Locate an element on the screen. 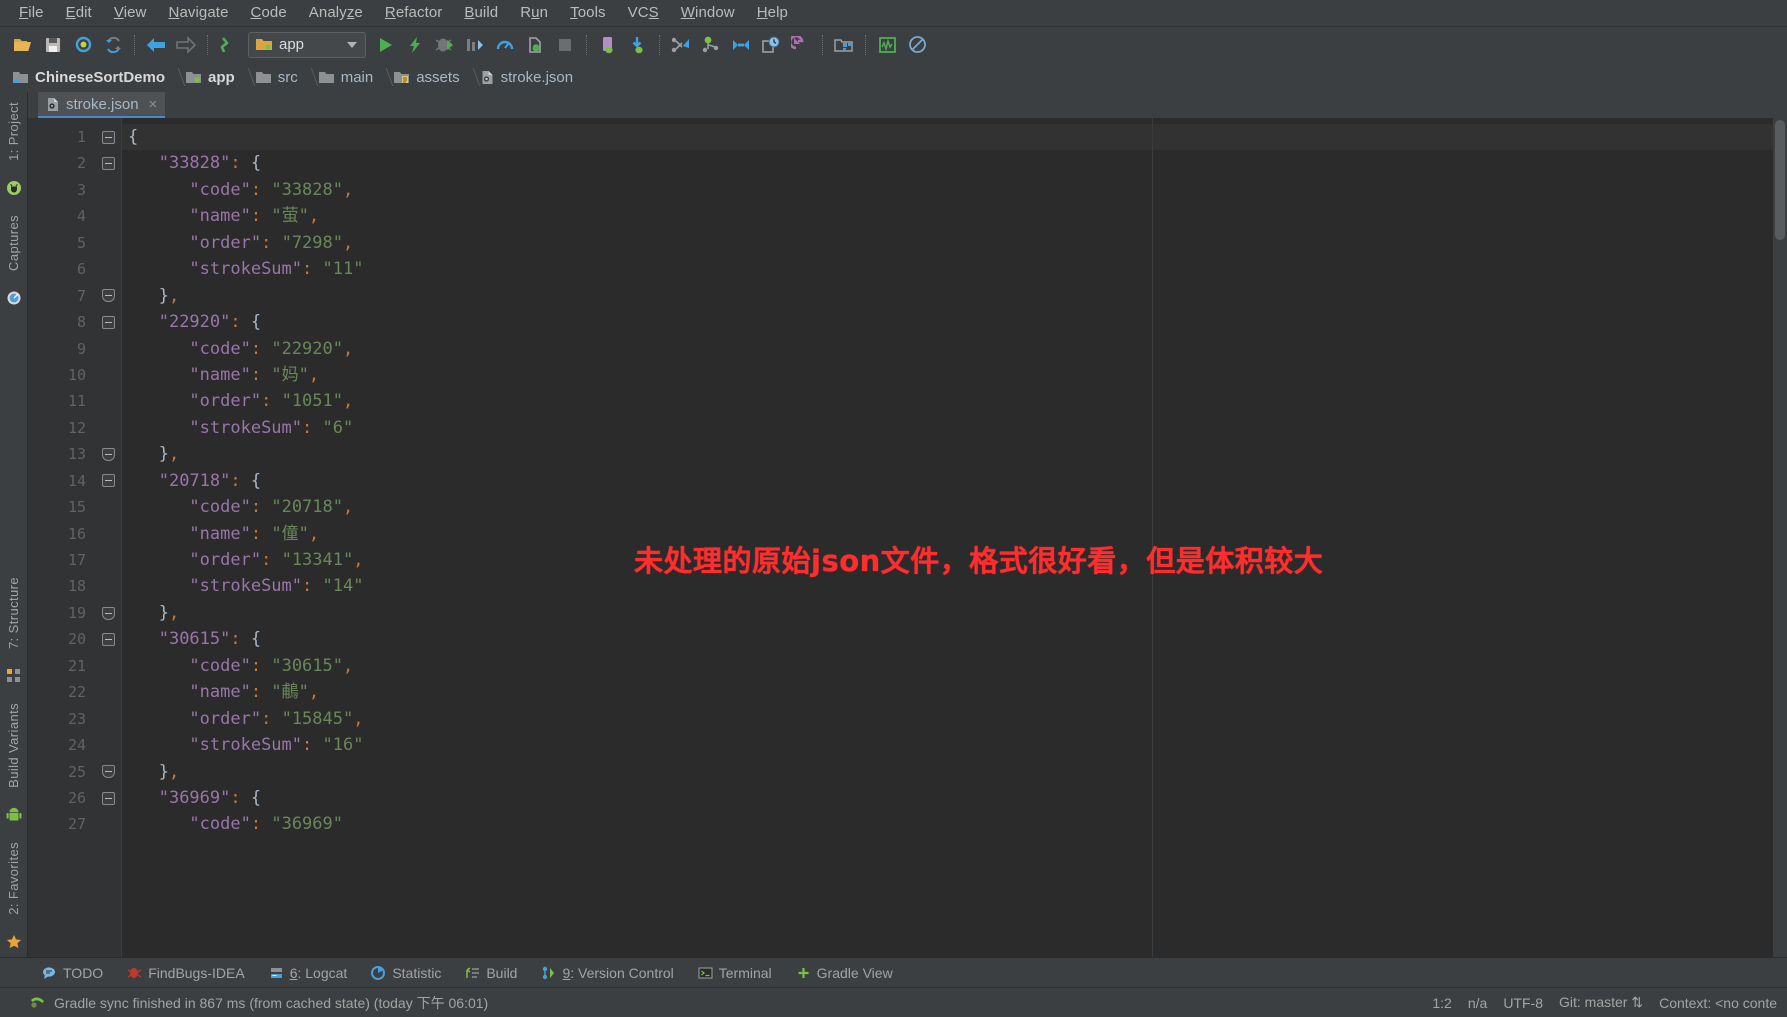  vcs-revert-icon is located at coordinates (801, 45).